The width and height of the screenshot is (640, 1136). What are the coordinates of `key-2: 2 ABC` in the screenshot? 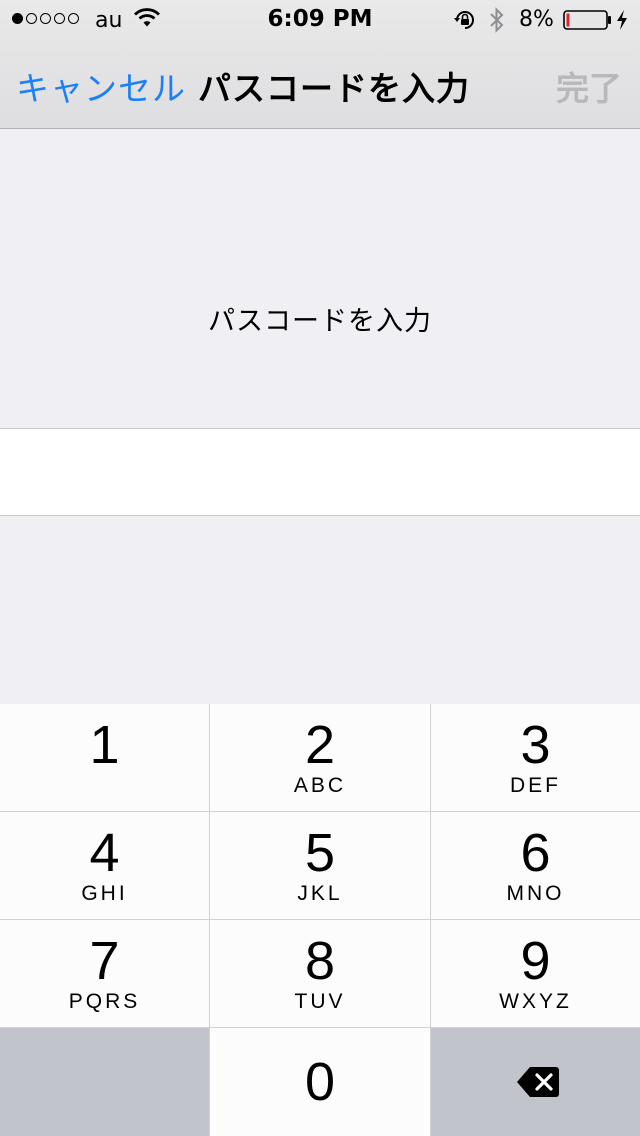 It's located at (320, 757).